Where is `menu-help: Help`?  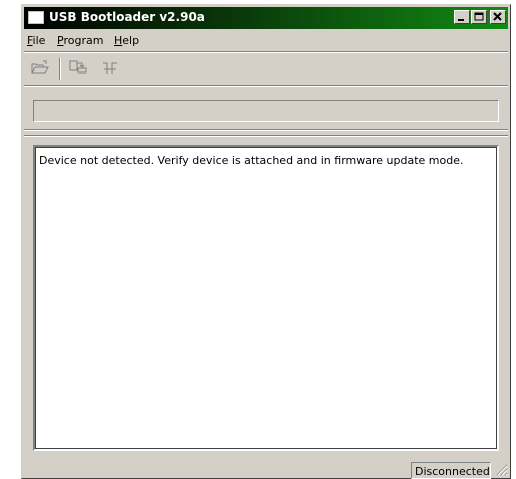
menu-help: Help is located at coordinates (126, 40).